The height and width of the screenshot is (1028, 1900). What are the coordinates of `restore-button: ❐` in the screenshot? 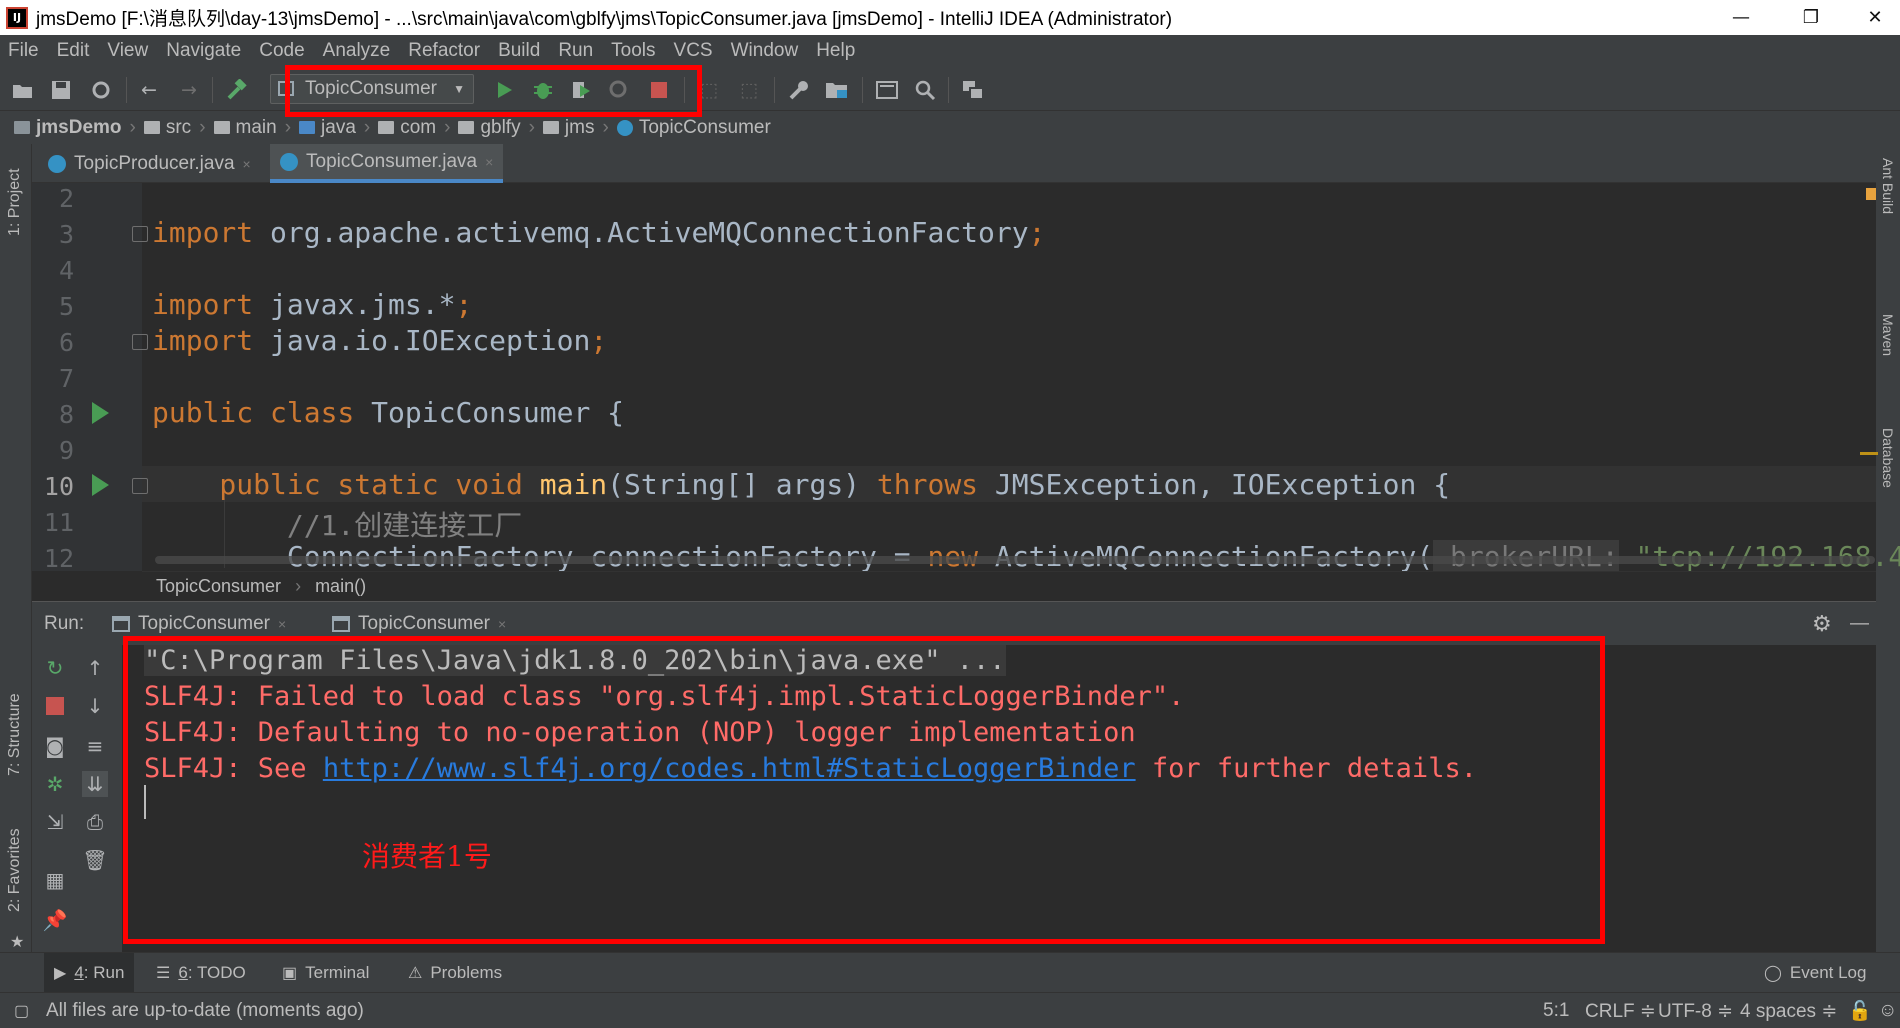 It's located at (1811, 17).